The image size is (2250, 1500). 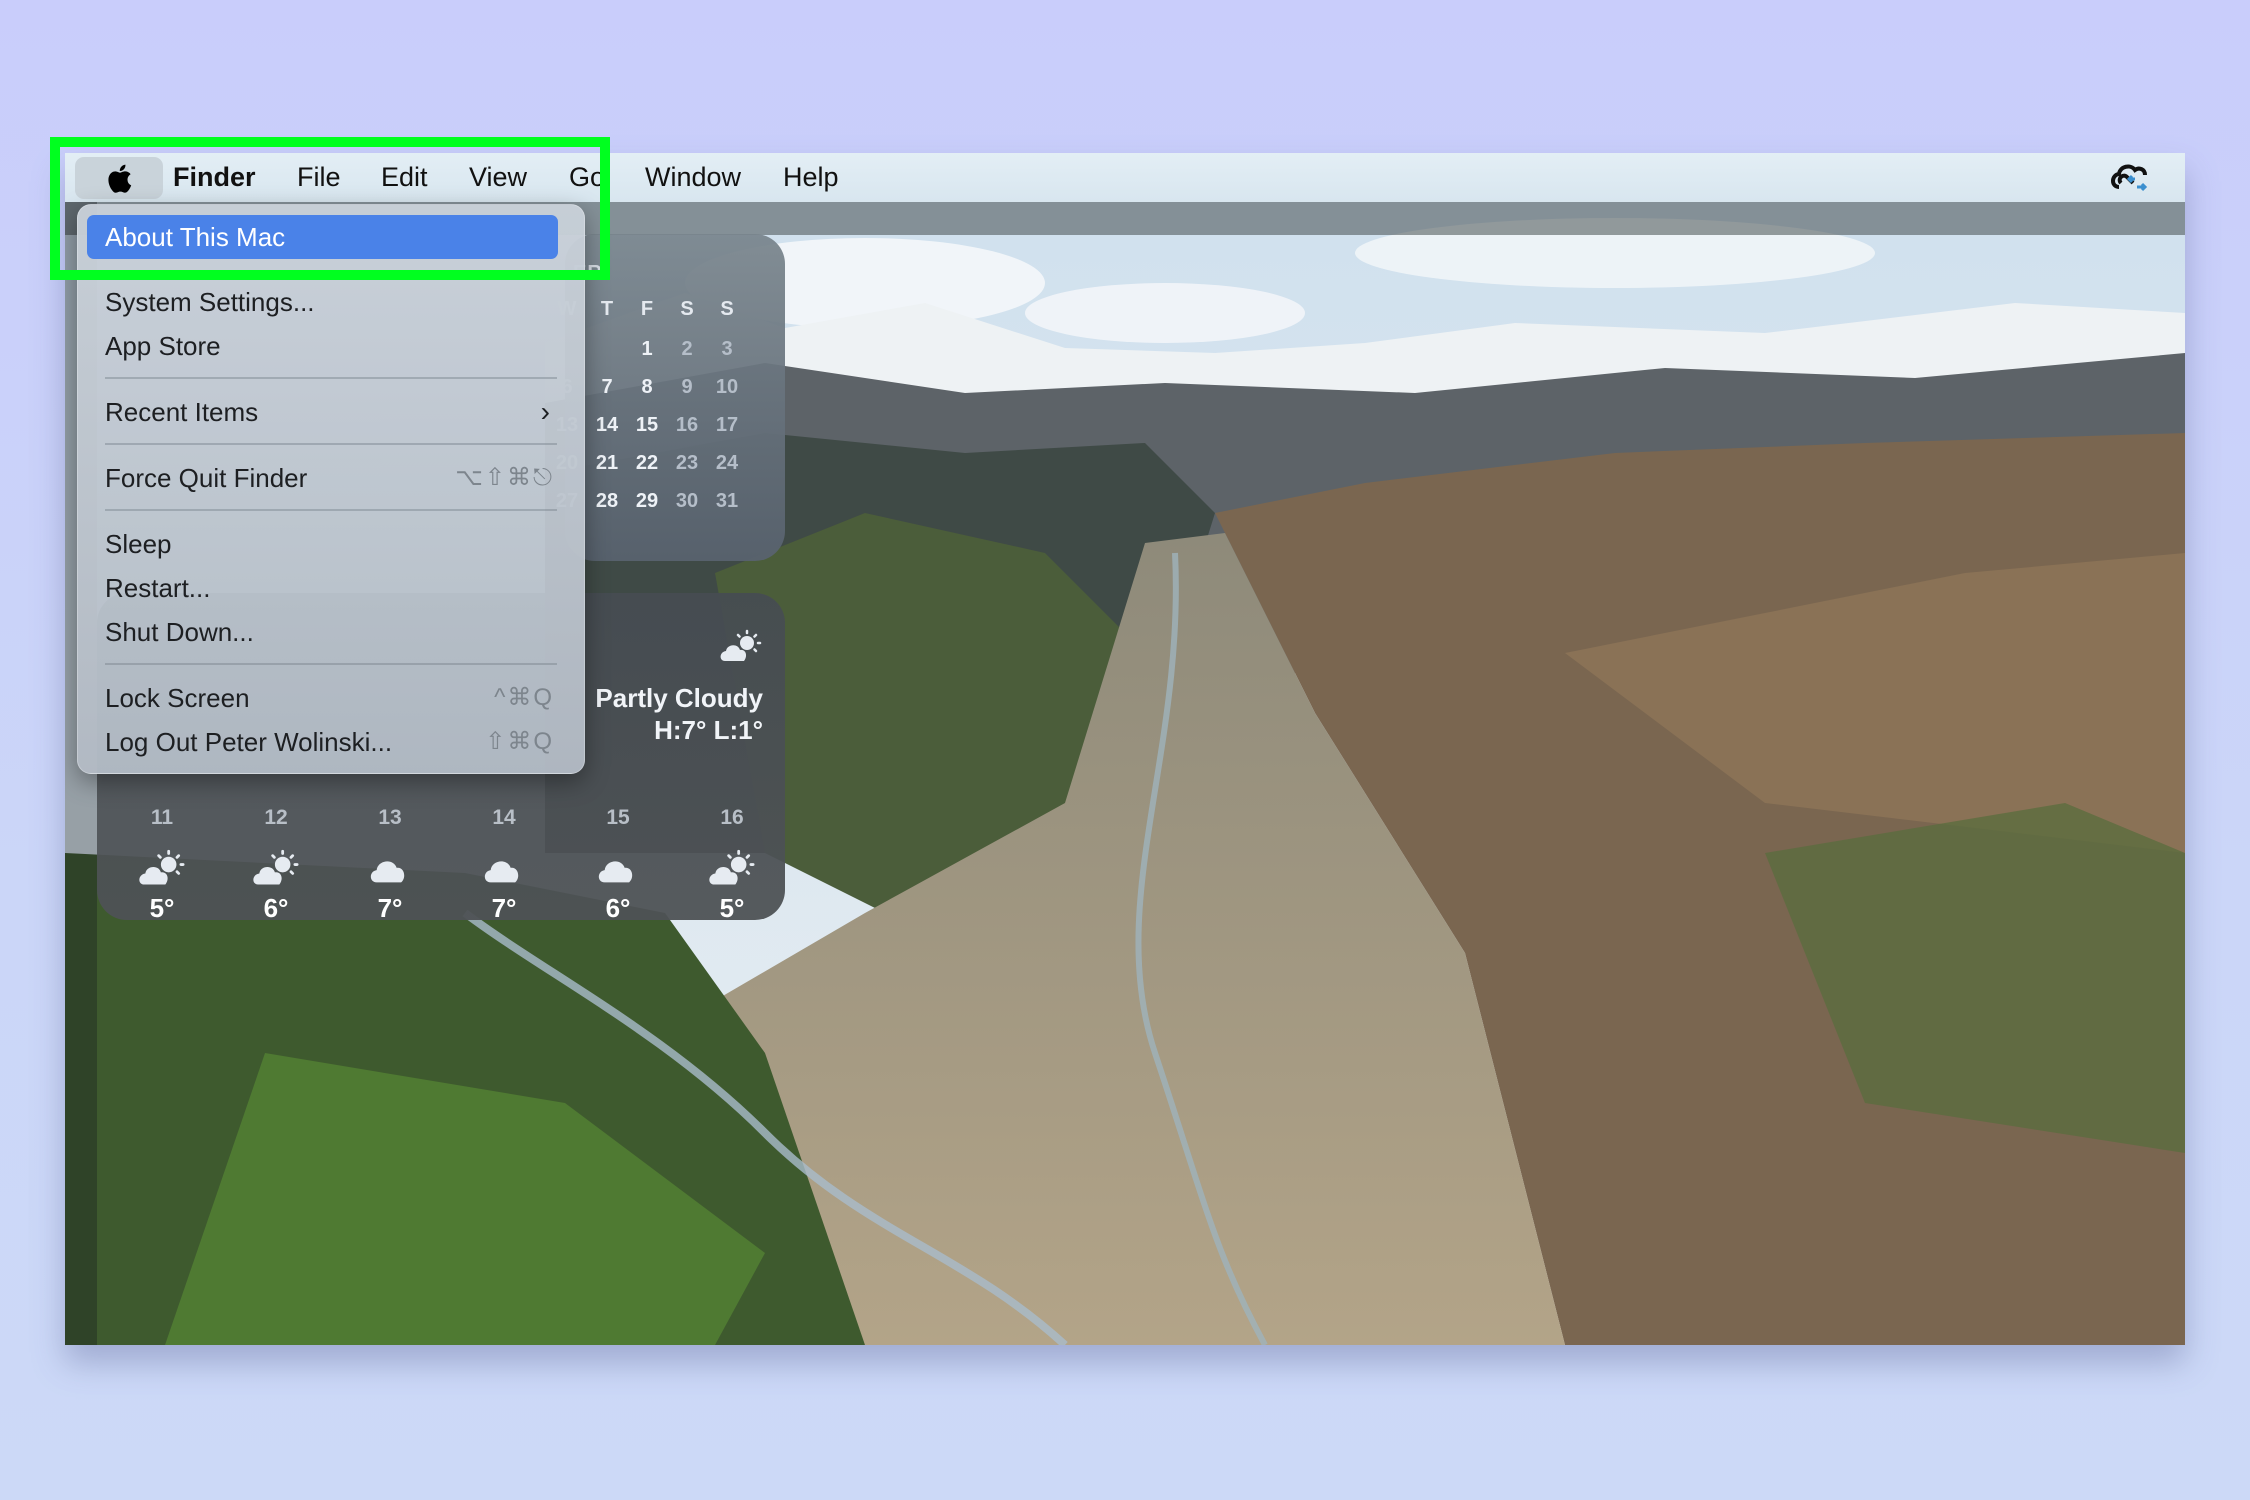 I want to click on menu-view: View, so click(x=498, y=177).